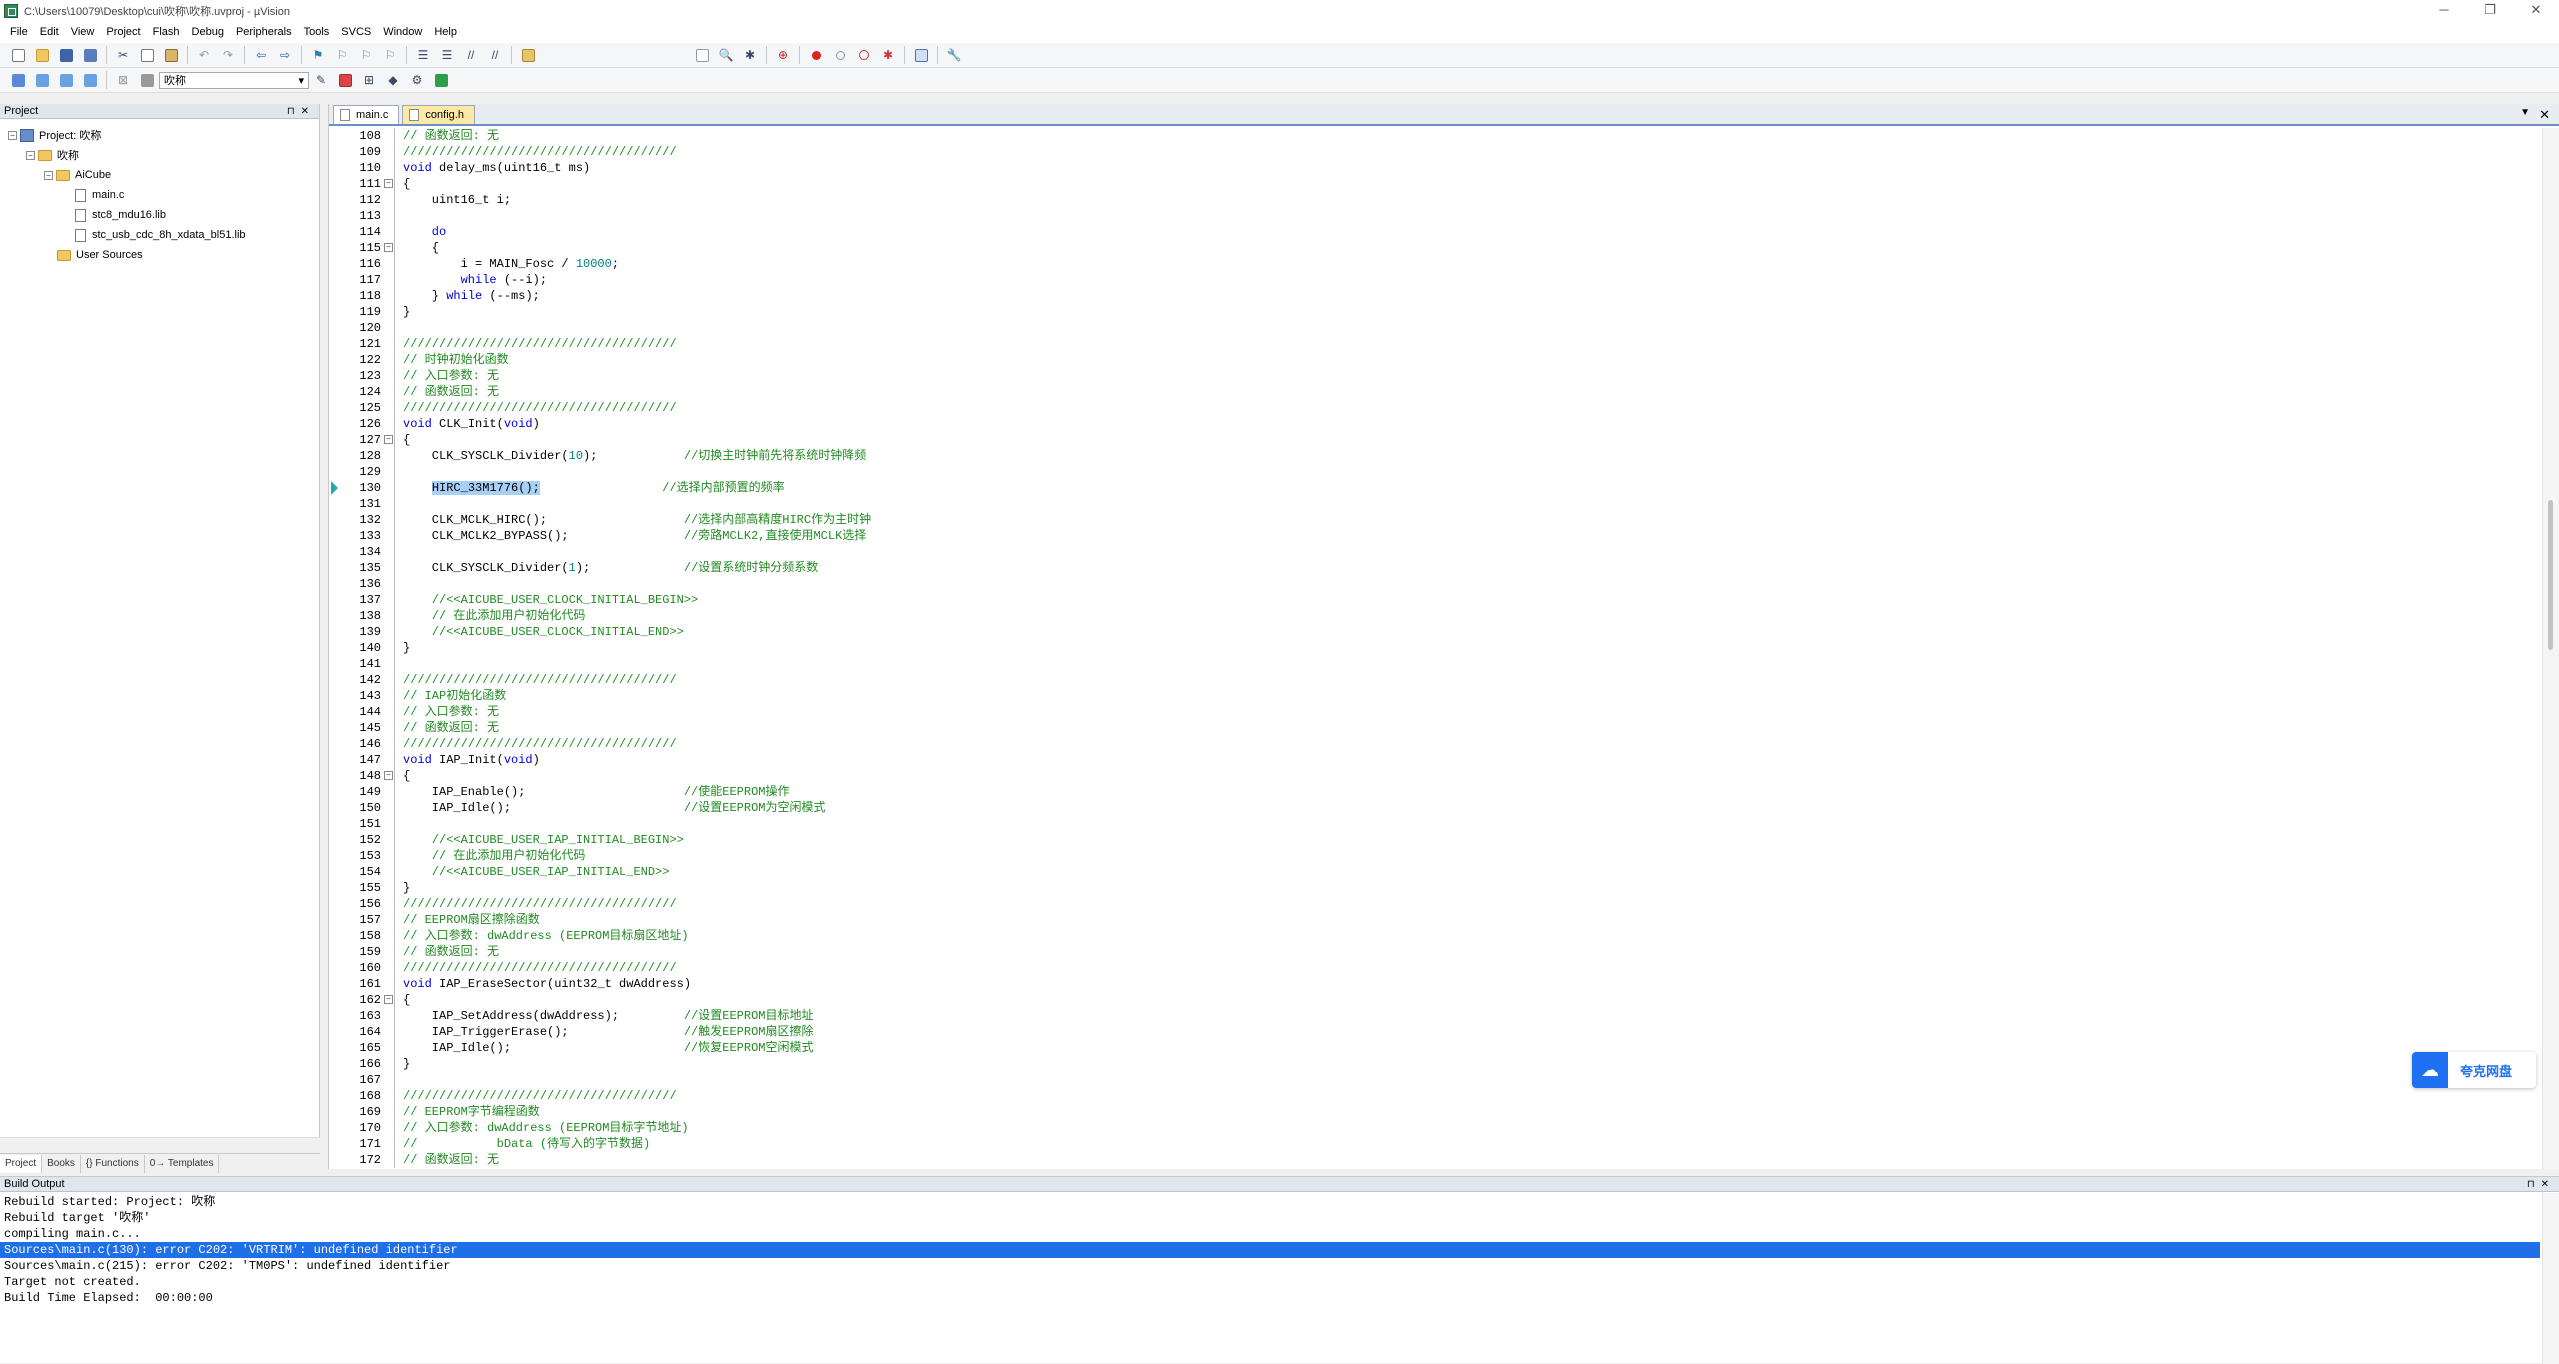 This screenshot has width=2559, height=1364. Describe the element at coordinates (402, 32) in the screenshot. I see `menu-window: Window` at that location.